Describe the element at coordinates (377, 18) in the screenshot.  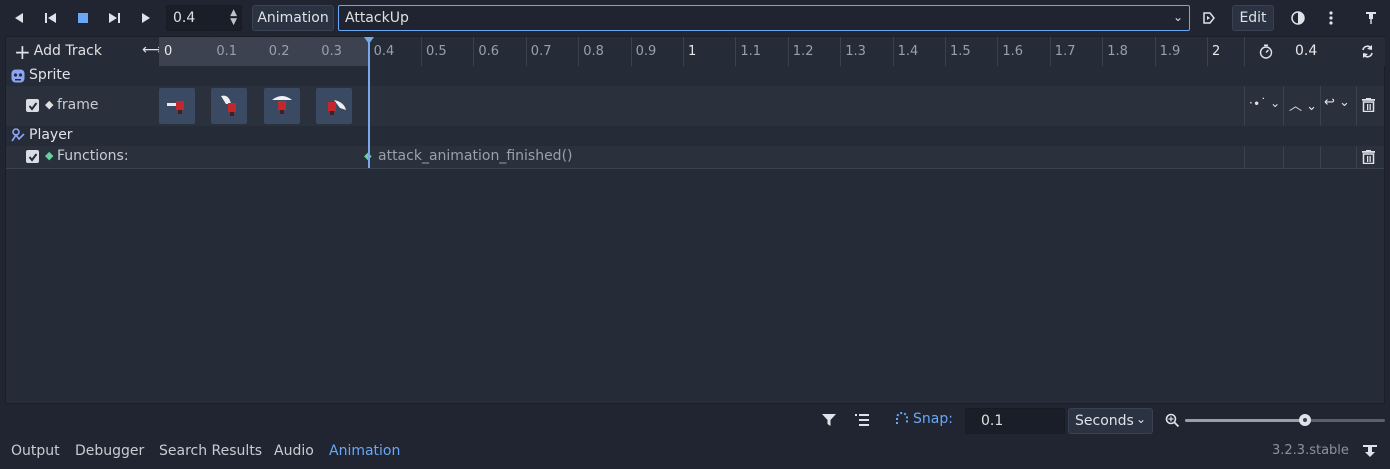
I see `animation-name: AttackUp` at that location.